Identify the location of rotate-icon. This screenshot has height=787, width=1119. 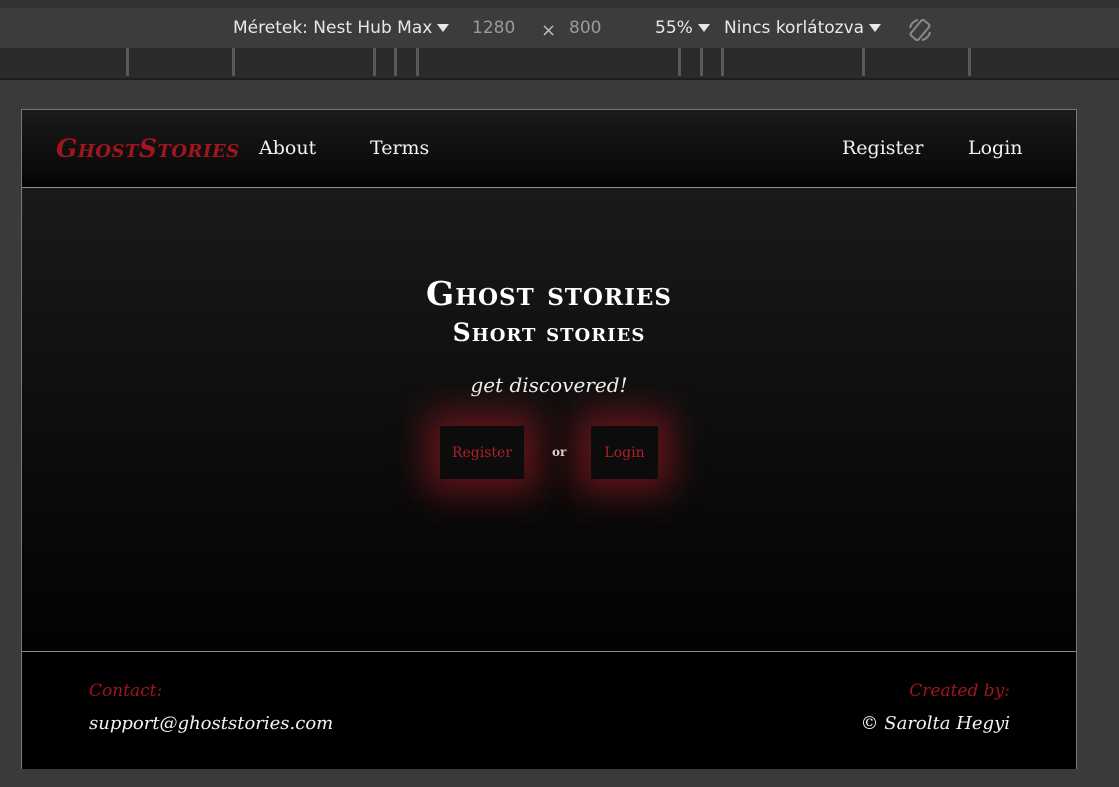
(920, 30).